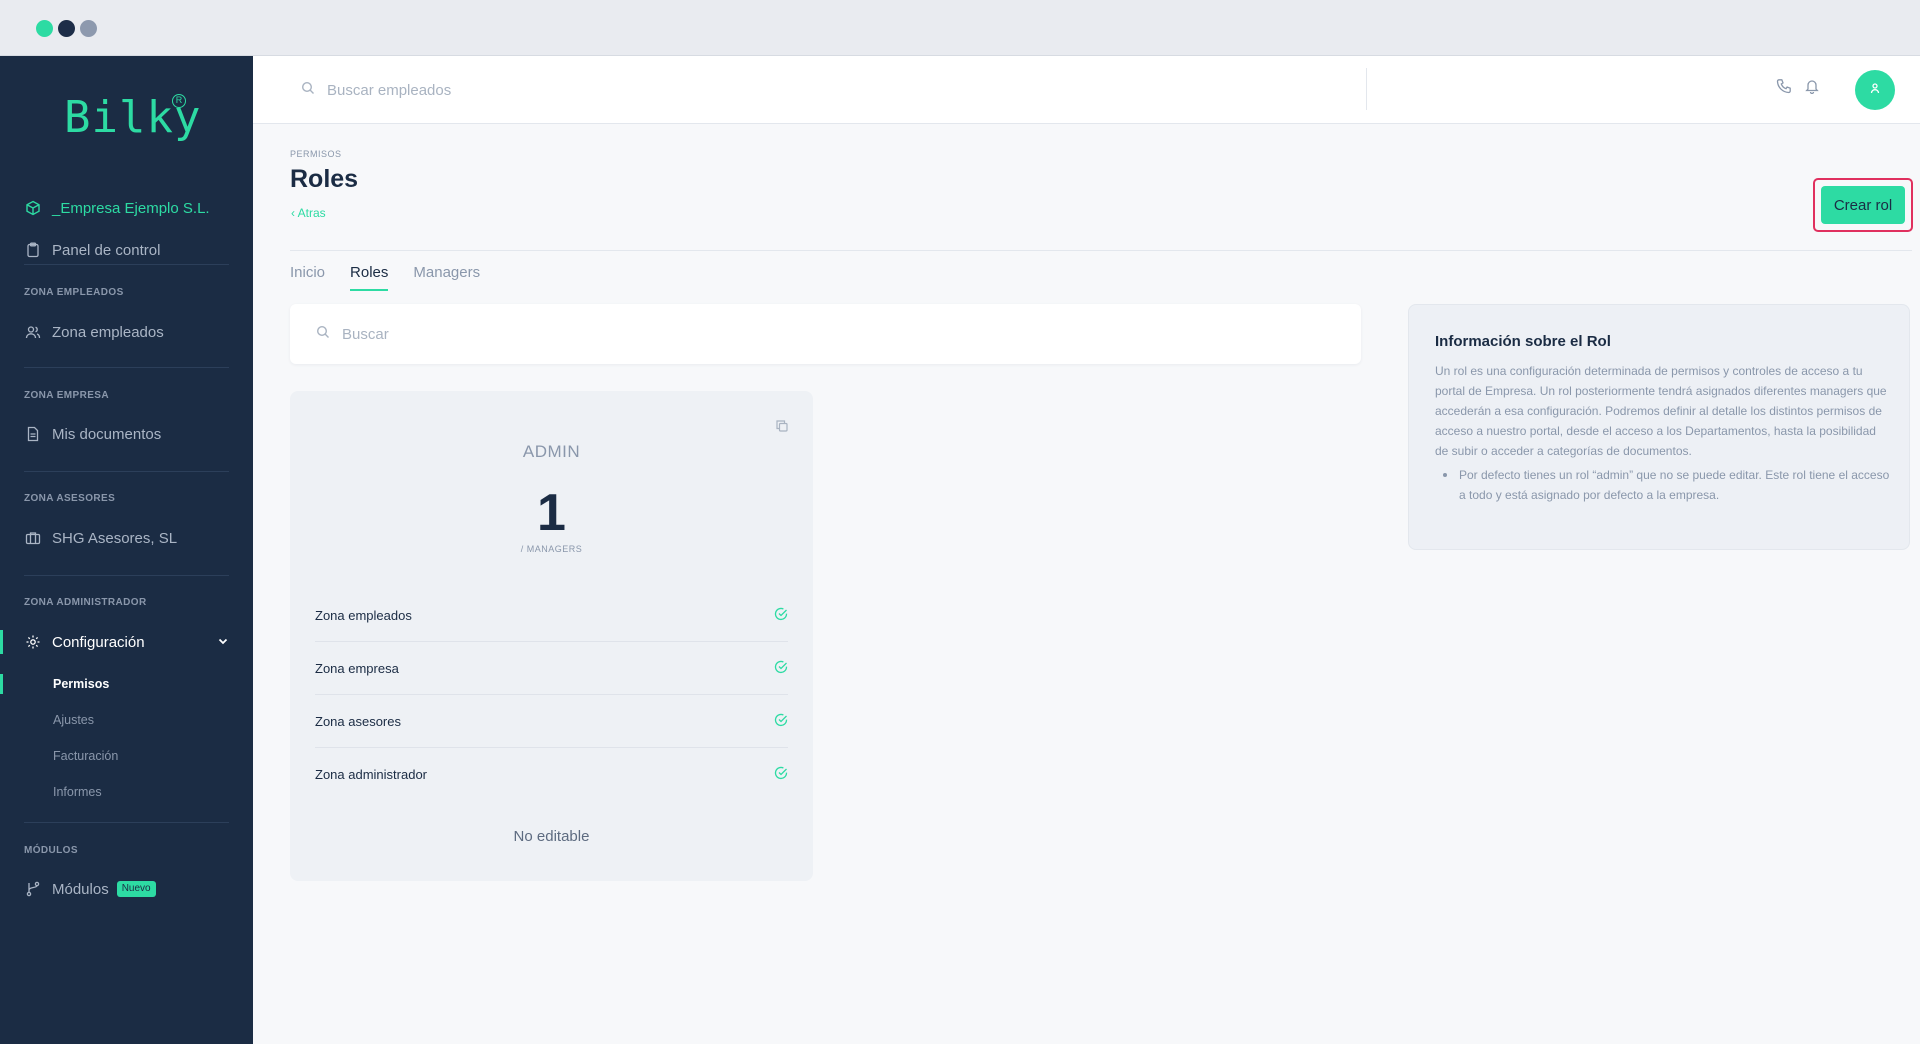 This screenshot has height=1044, width=1920. I want to click on clipboard-icon, so click(33, 250).